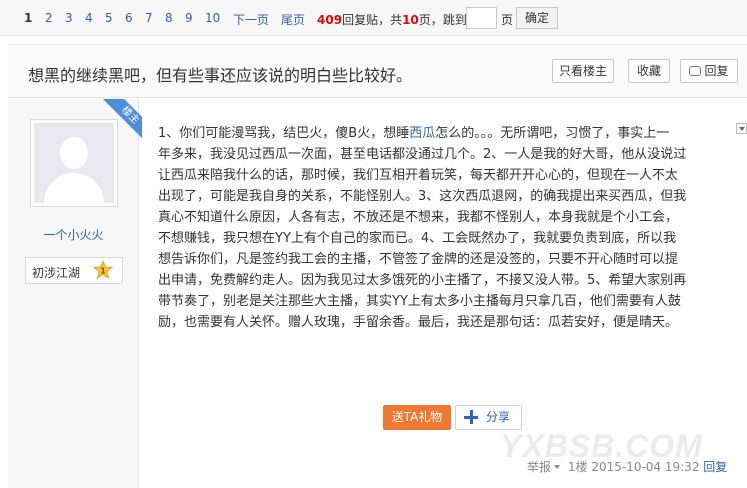 The width and height of the screenshot is (747, 488). Describe the element at coordinates (741, 128) in the screenshot. I see `collapse-arrow-icon` at that location.